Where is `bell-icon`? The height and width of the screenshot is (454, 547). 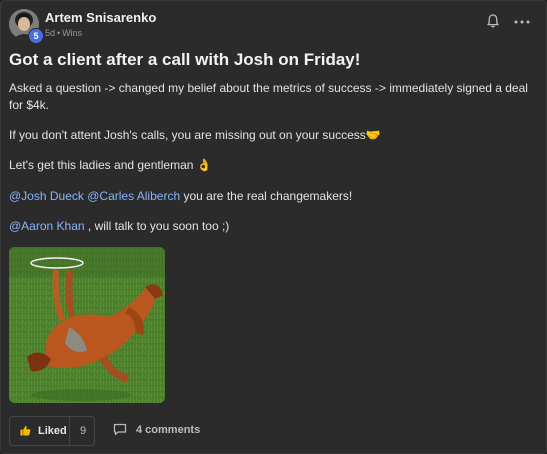
bell-icon is located at coordinates (493, 21).